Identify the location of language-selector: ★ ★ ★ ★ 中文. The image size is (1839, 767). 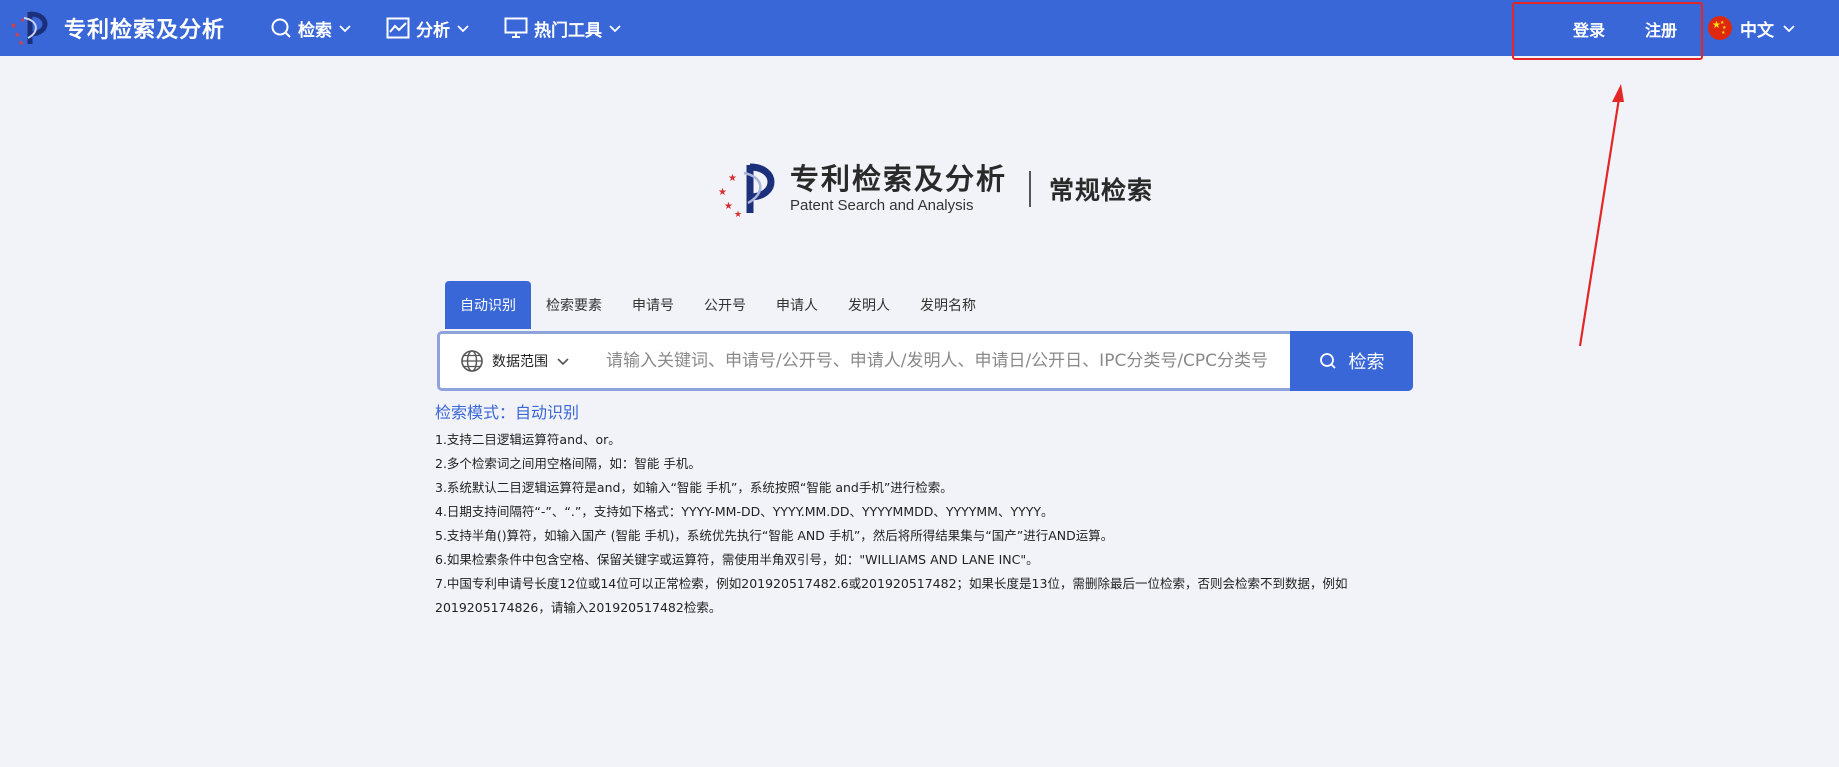
(1752, 28).